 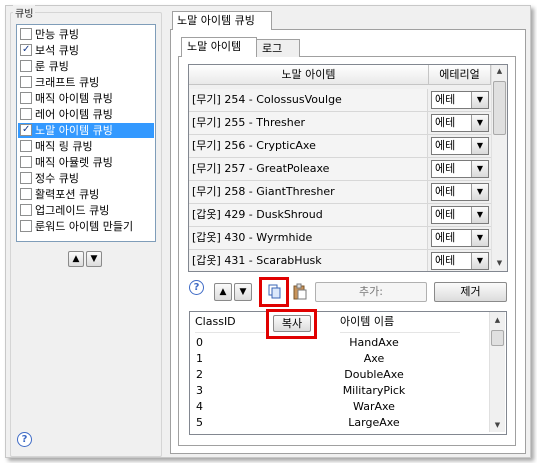 What do you see at coordinates (86, 66) in the screenshot?
I see `cube-item-rune: 룬 큐빙` at bounding box center [86, 66].